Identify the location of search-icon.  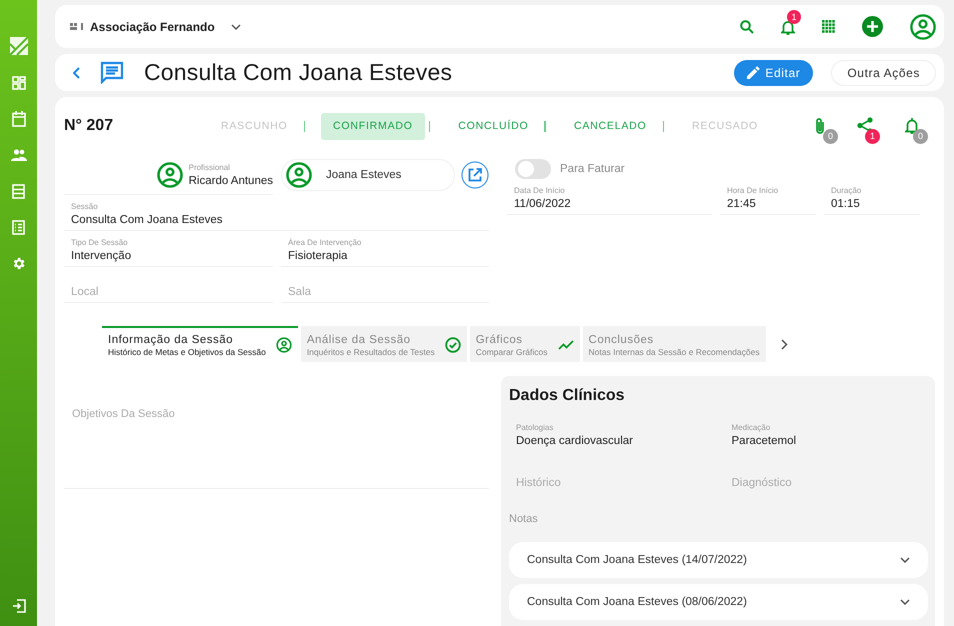
(747, 27).